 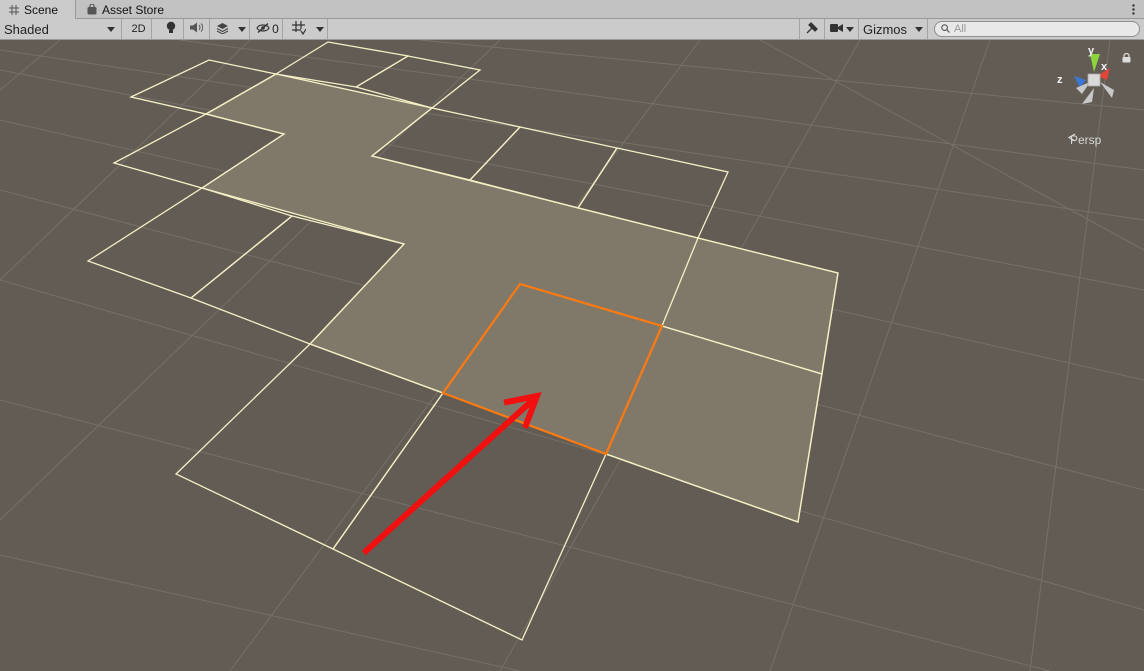 I want to click on gizmo-y-label: y, so click(x=1091, y=51).